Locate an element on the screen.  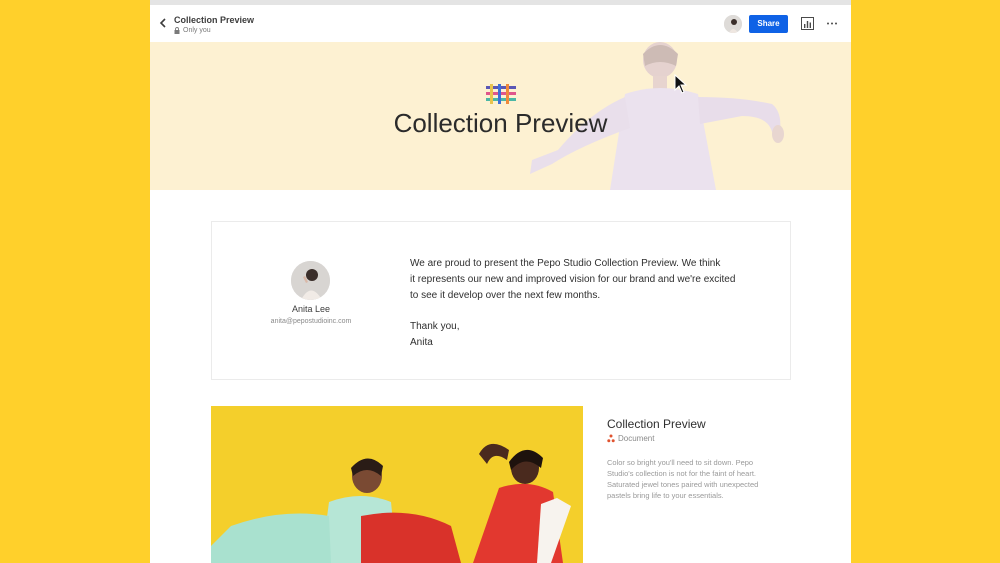
item-type-label: Document is located at coordinates (636, 438).